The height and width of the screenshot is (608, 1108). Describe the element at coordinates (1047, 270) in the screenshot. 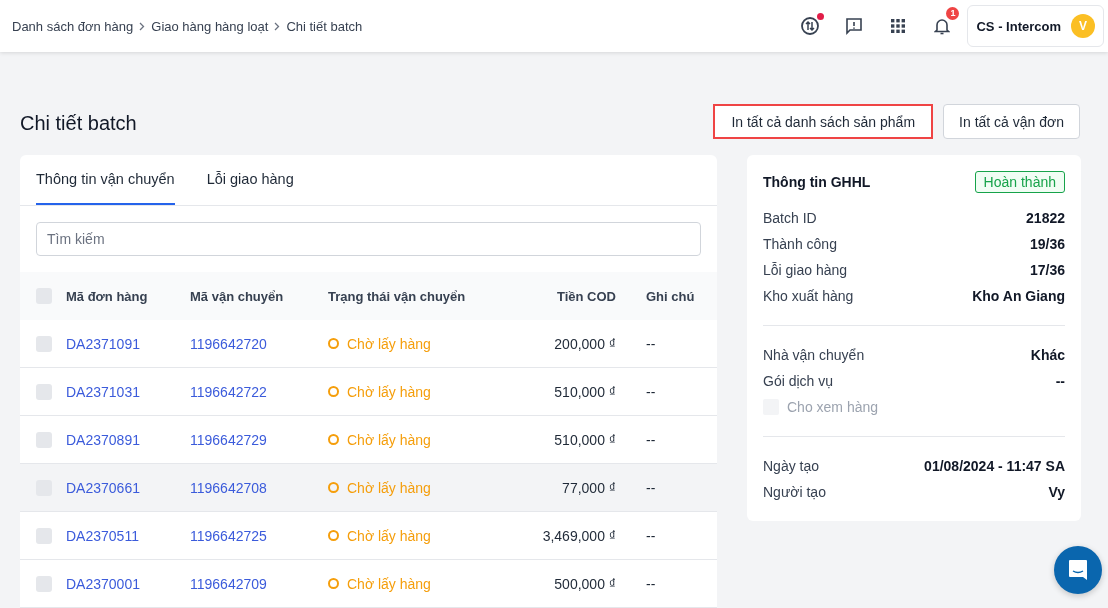

I see `field-value: 17/36` at that location.